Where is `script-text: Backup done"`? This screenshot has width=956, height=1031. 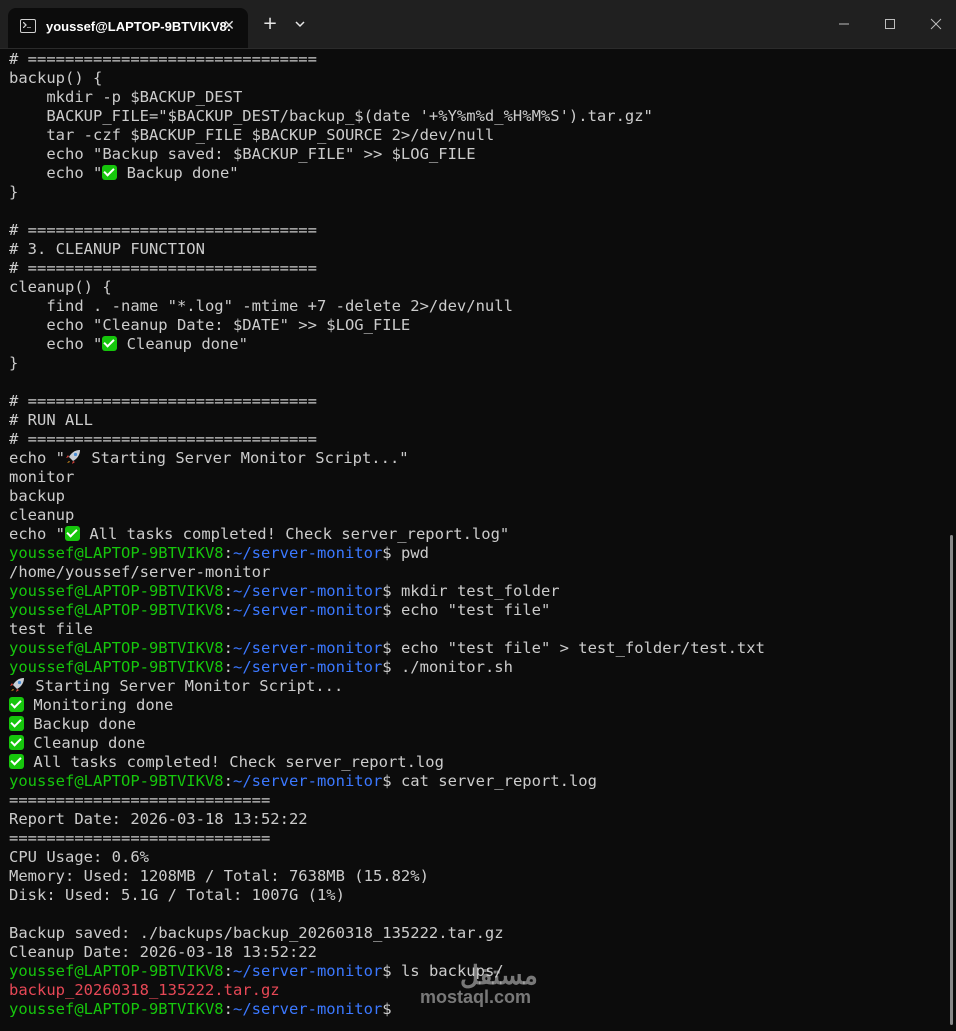
script-text: Backup done" is located at coordinates (178, 173).